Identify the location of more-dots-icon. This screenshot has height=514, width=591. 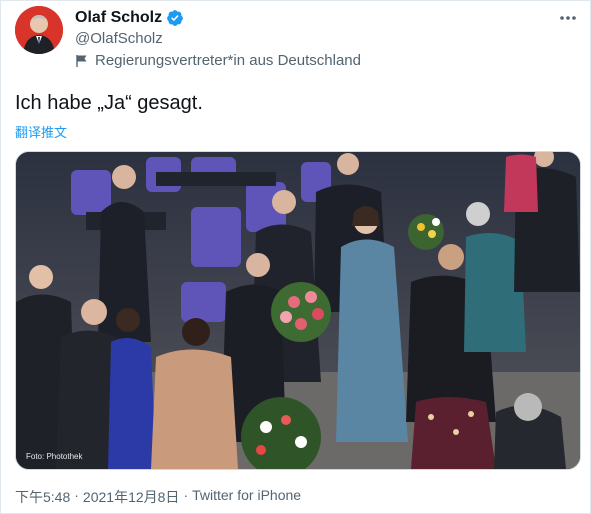
(568, 18).